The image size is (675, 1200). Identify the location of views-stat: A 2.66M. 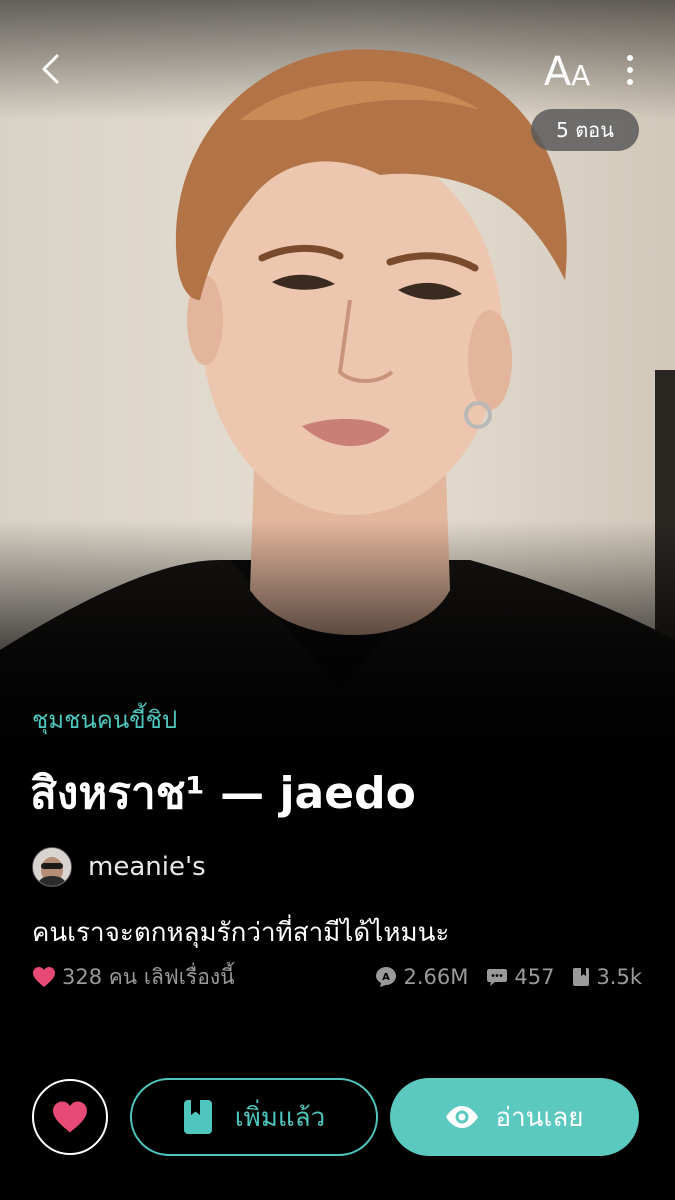
(421, 977).